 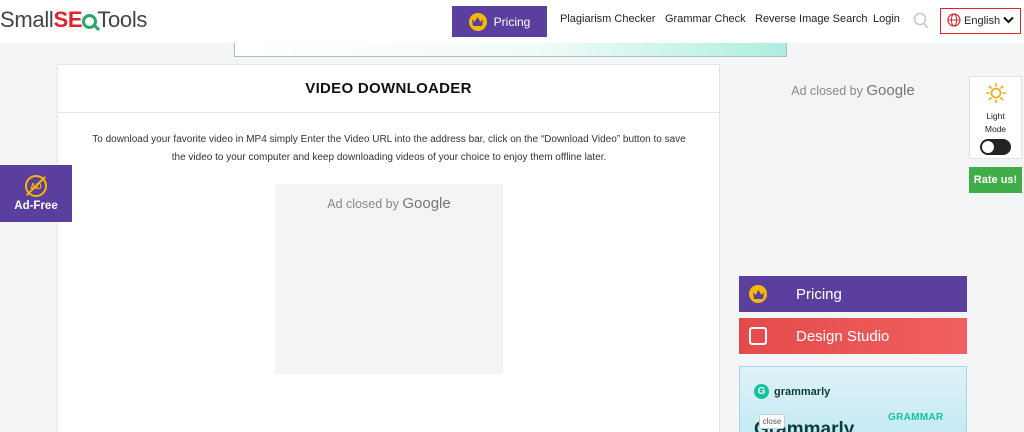 I want to click on dark-mode-toggle, so click(x=995, y=147).